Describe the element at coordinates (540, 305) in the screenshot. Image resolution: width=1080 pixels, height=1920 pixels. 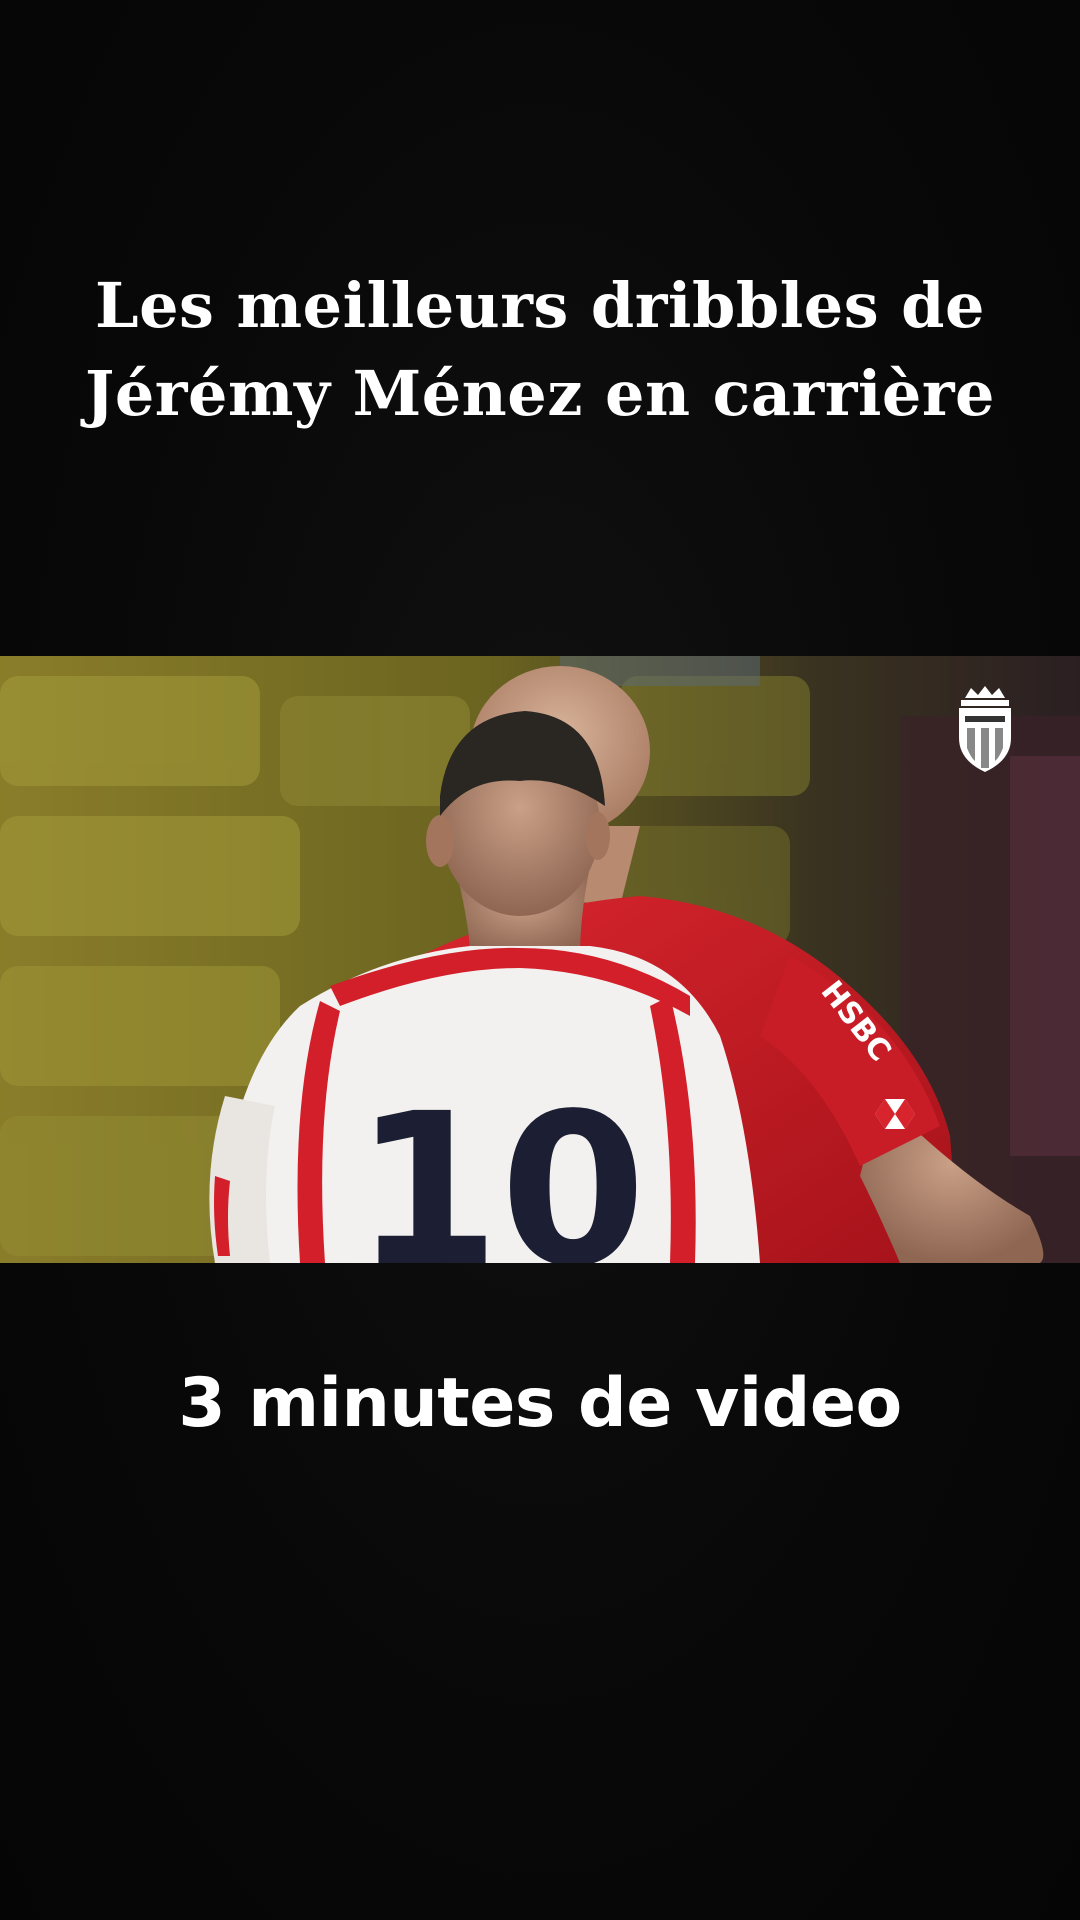
I see `video-title-line-1: Les meilleurs dribbles de` at that location.